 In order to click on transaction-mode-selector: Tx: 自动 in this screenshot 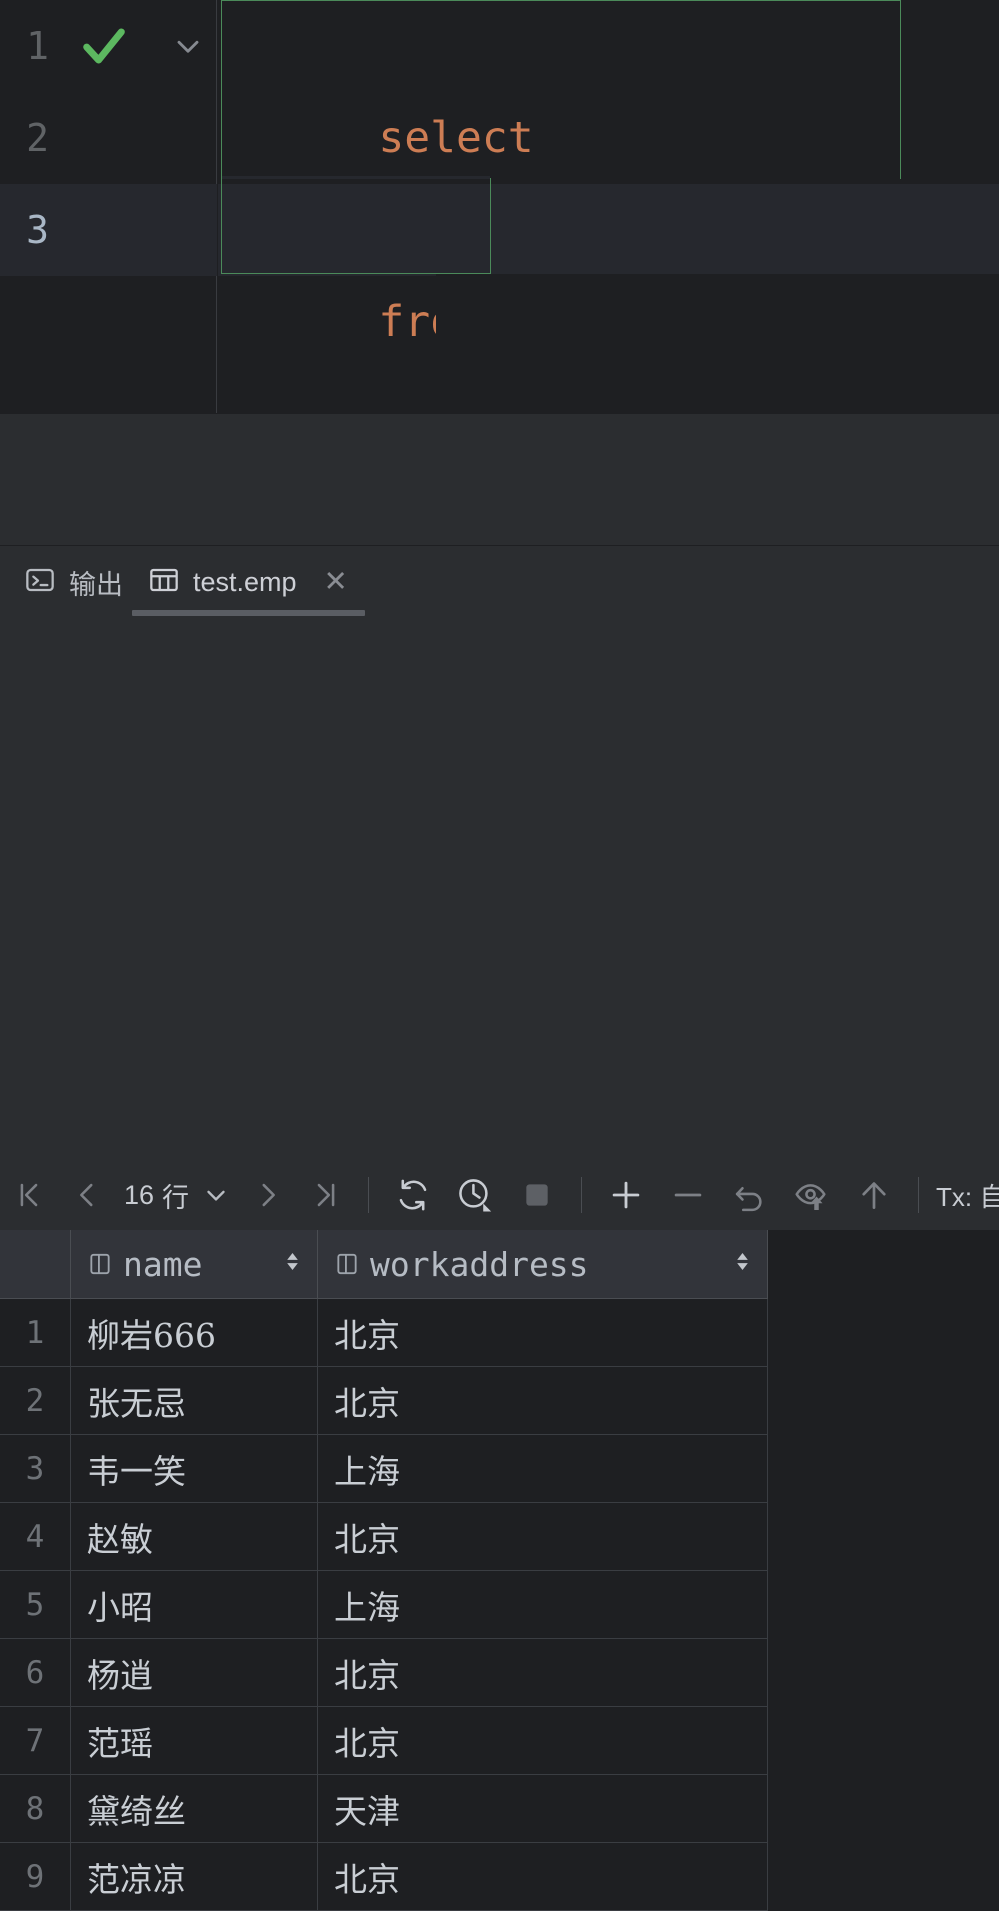, I will do `click(965, 1195)`.